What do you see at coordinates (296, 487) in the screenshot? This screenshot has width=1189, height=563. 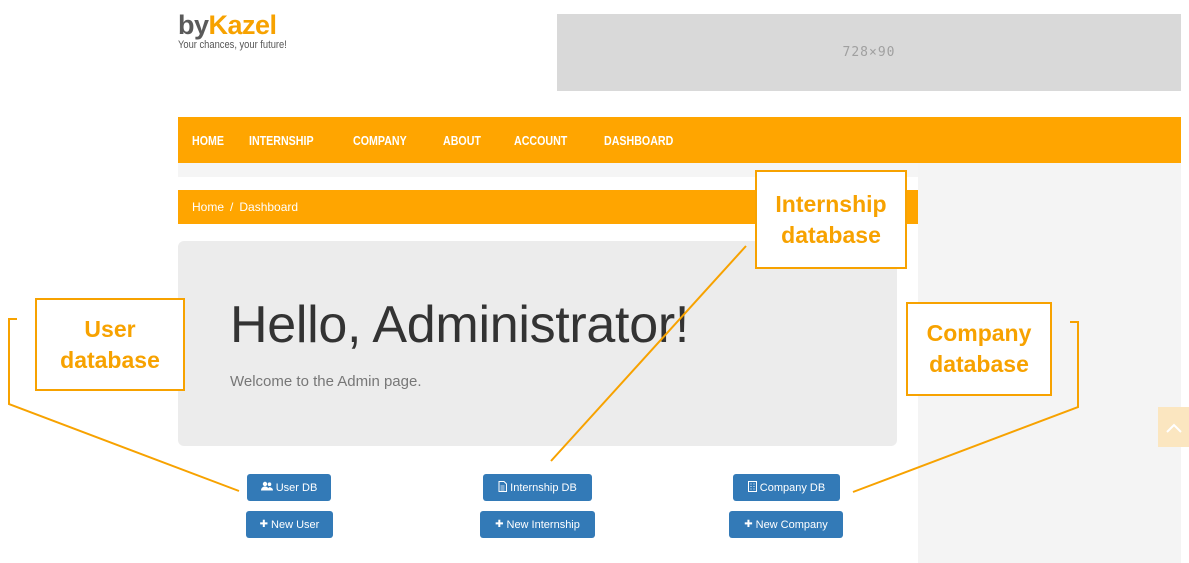 I see `user-db-label: User DB` at bounding box center [296, 487].